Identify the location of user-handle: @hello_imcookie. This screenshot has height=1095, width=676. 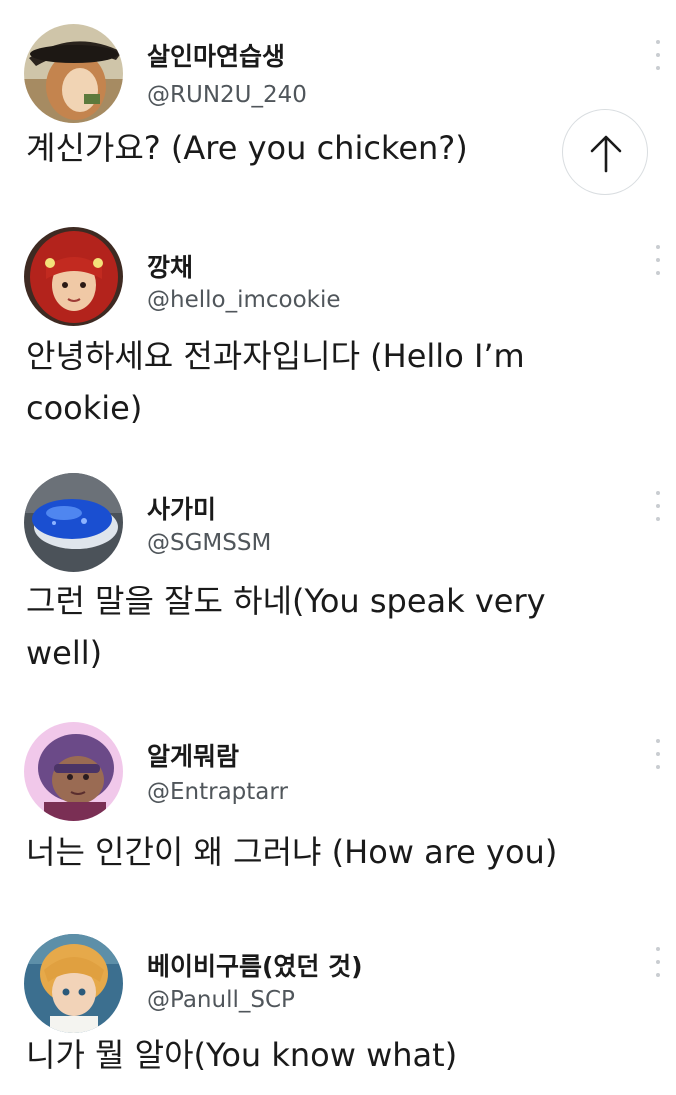
(244, 300).